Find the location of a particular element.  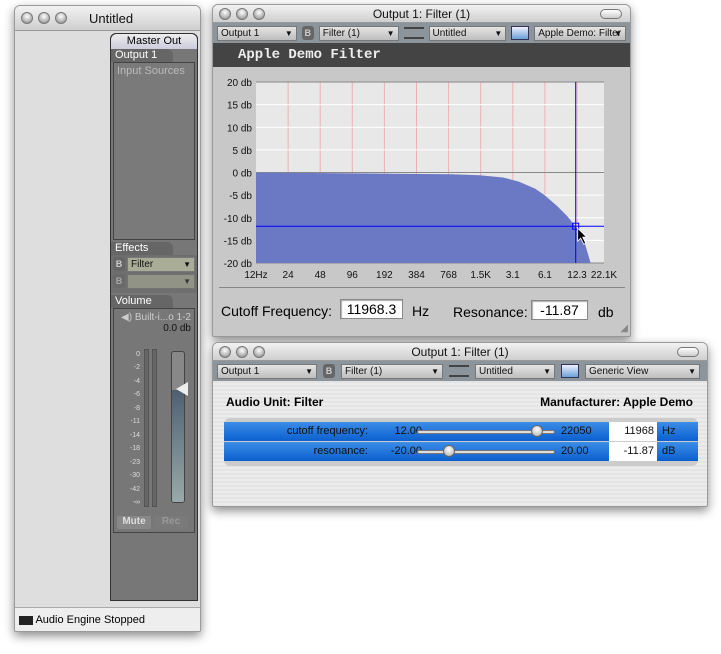

resize-grip-icon: ◢ is located at coordinates (624, 328).